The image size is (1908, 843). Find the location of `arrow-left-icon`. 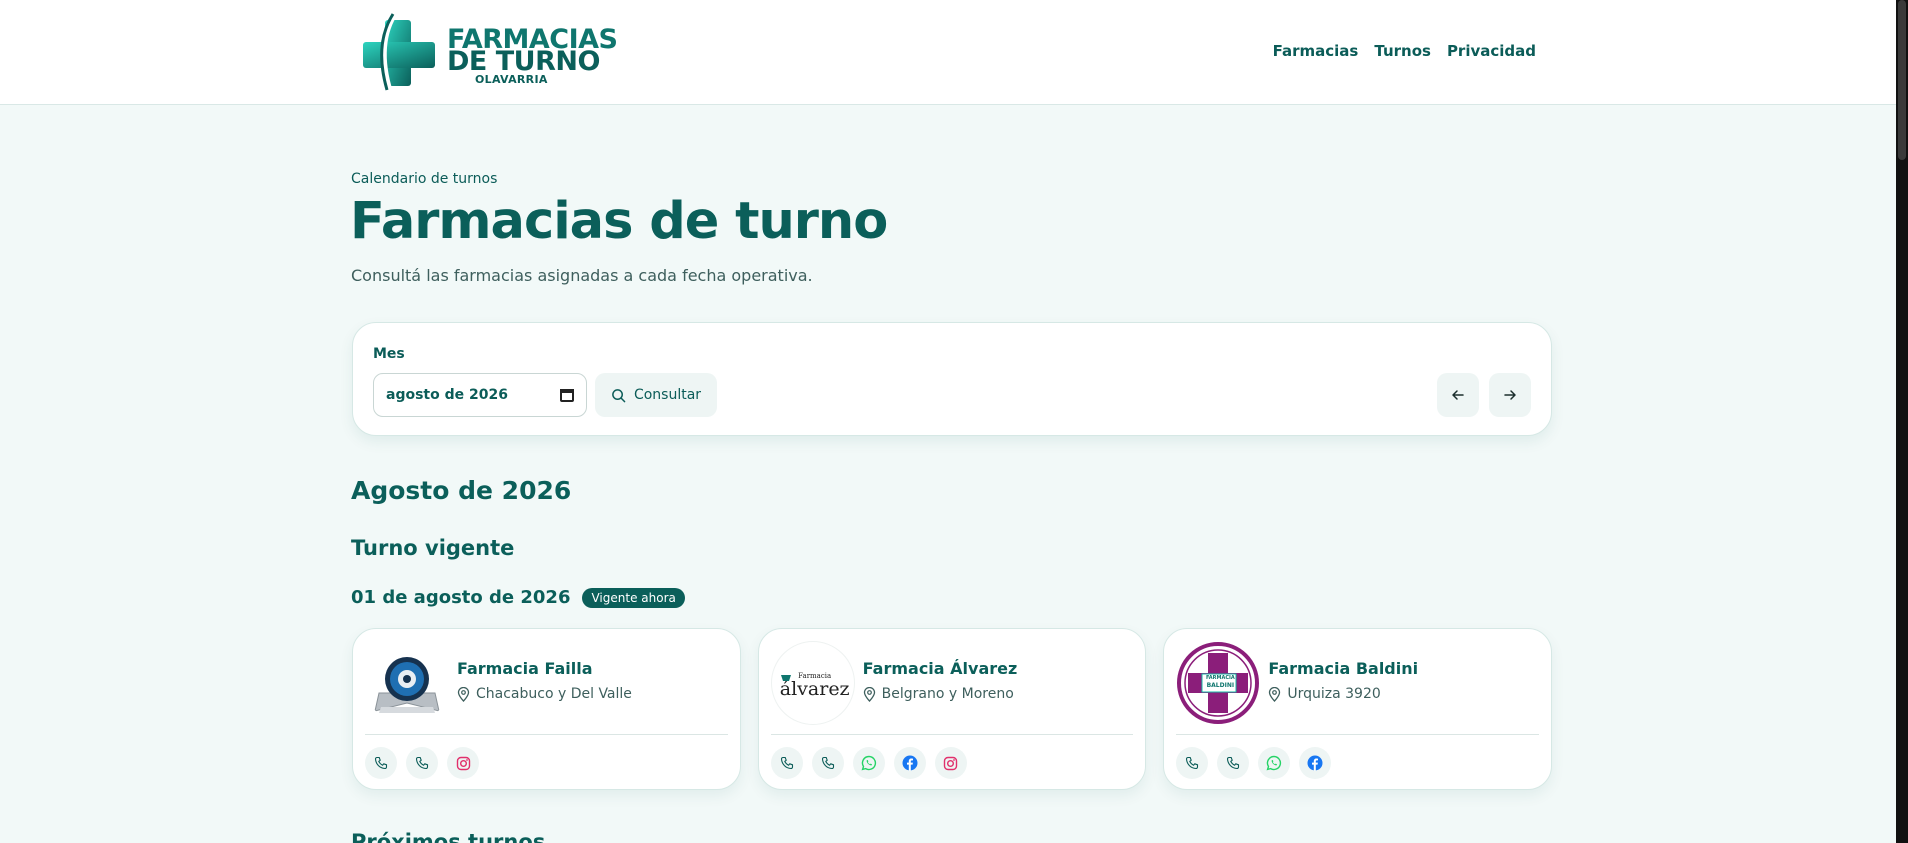

arrow-left-icon is located at coordinates (1458, 395).